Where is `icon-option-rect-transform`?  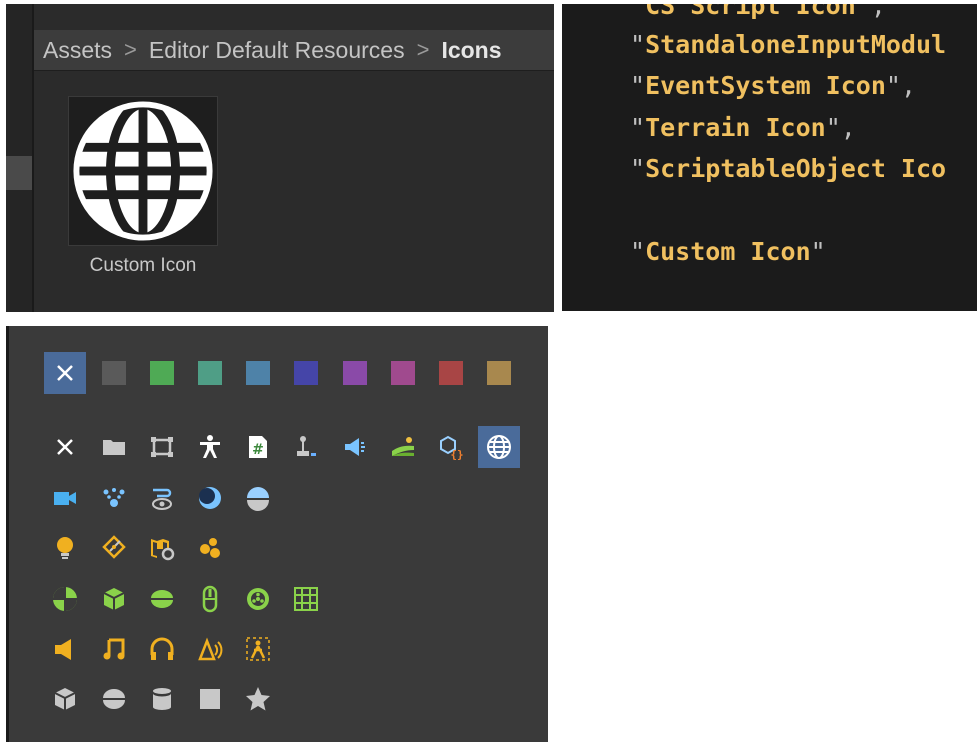 icon-option-rect-transform is located at coordinates (162, 447).